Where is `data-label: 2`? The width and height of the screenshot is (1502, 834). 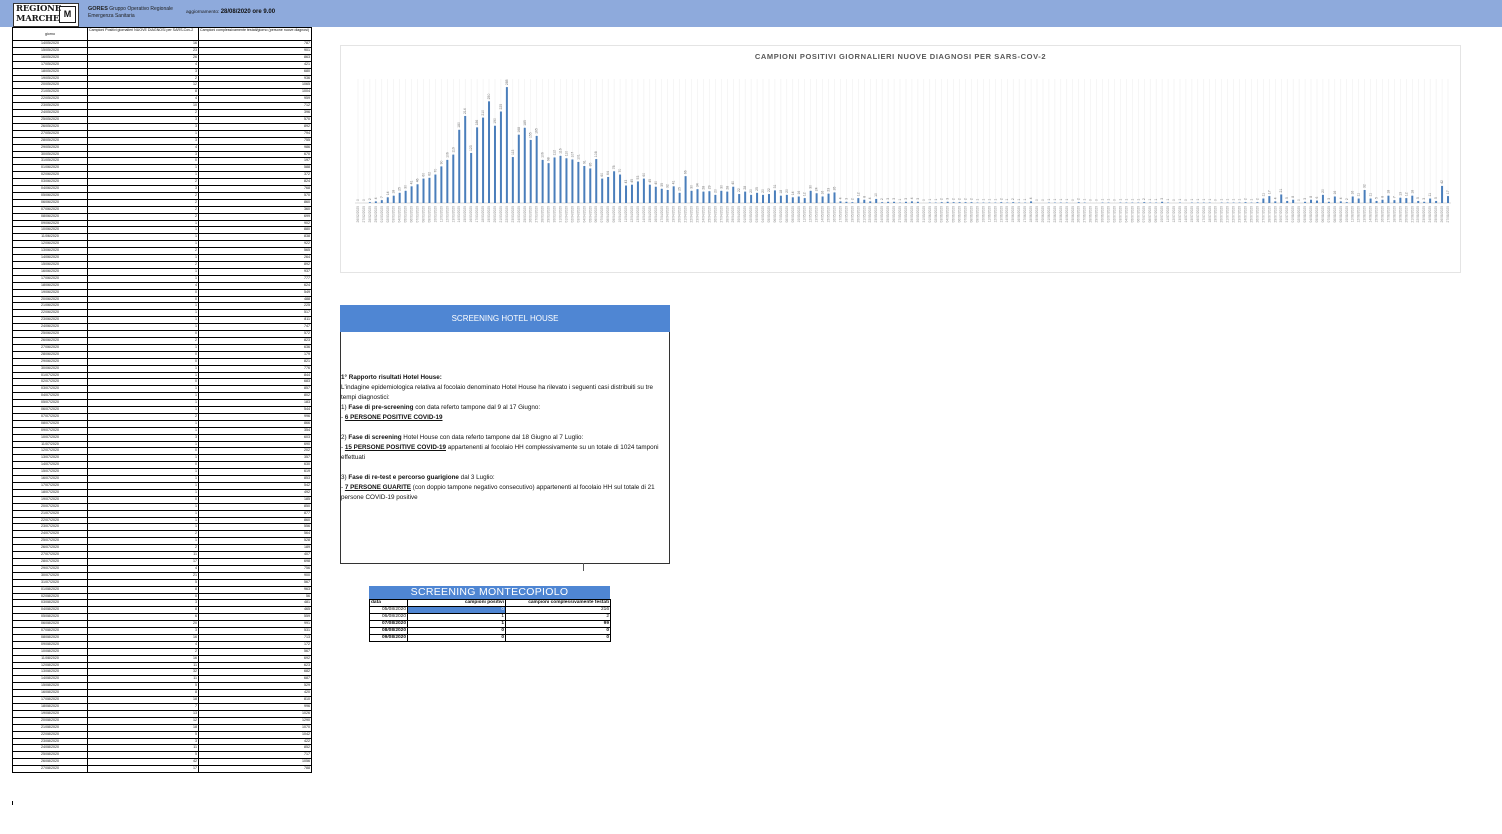
data-label: 2 is located at coordinates (954, 199).